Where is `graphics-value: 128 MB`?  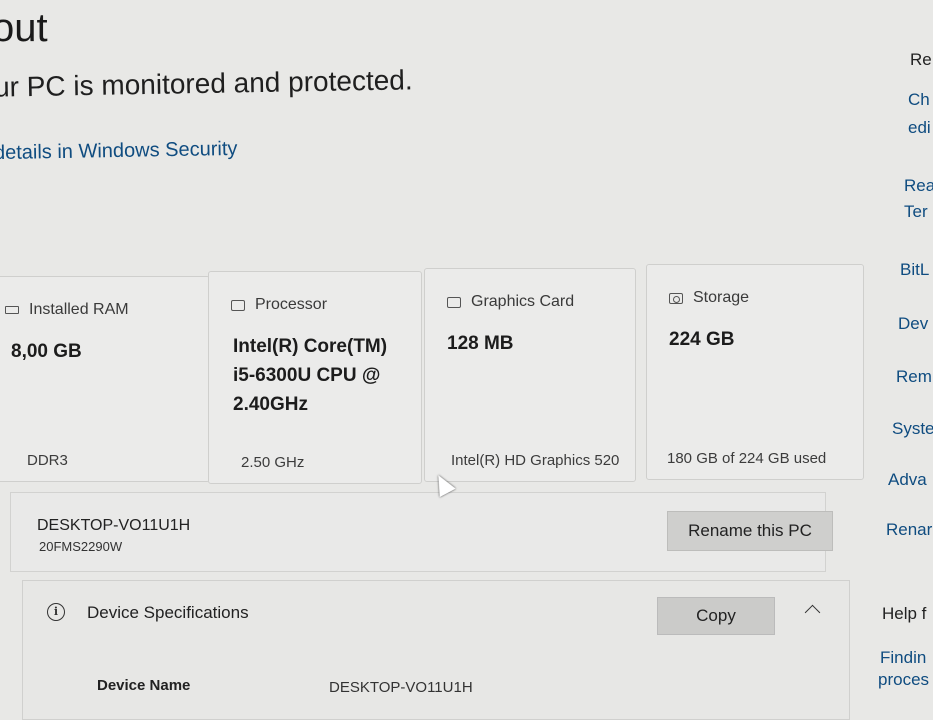
graphics-value: 128 MB is located at coordinates (480, 343).